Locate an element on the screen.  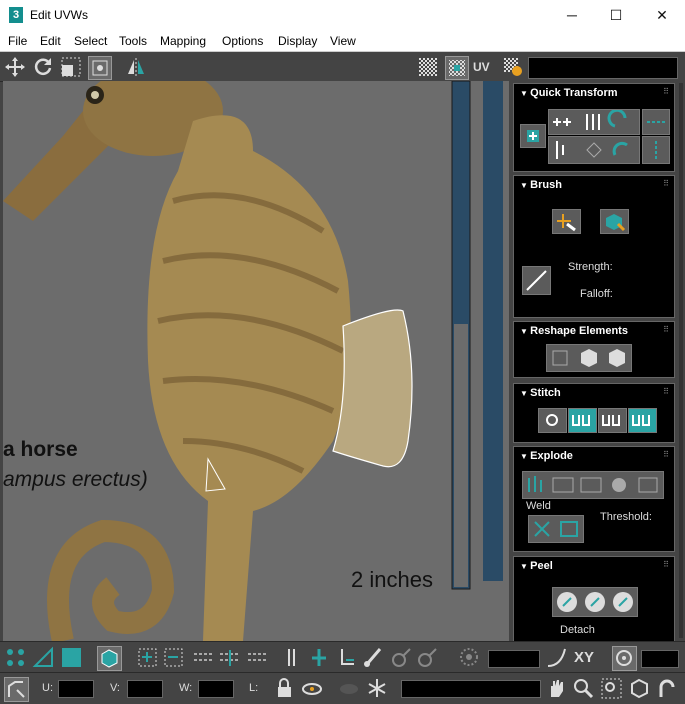
xy-toggle: XY is located at coordinates (585, 657).